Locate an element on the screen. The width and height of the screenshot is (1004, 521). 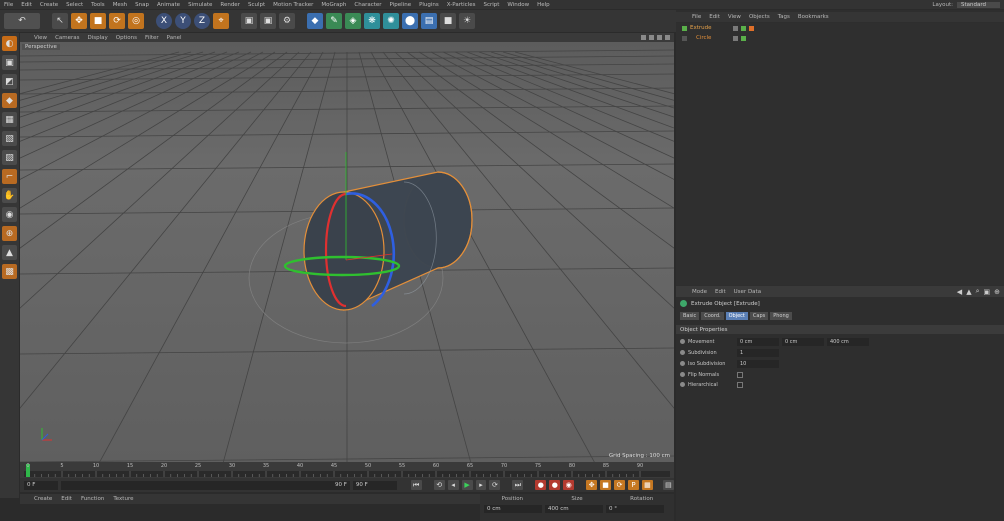
tab-basic: Basic is located at coordinates (690, 316).